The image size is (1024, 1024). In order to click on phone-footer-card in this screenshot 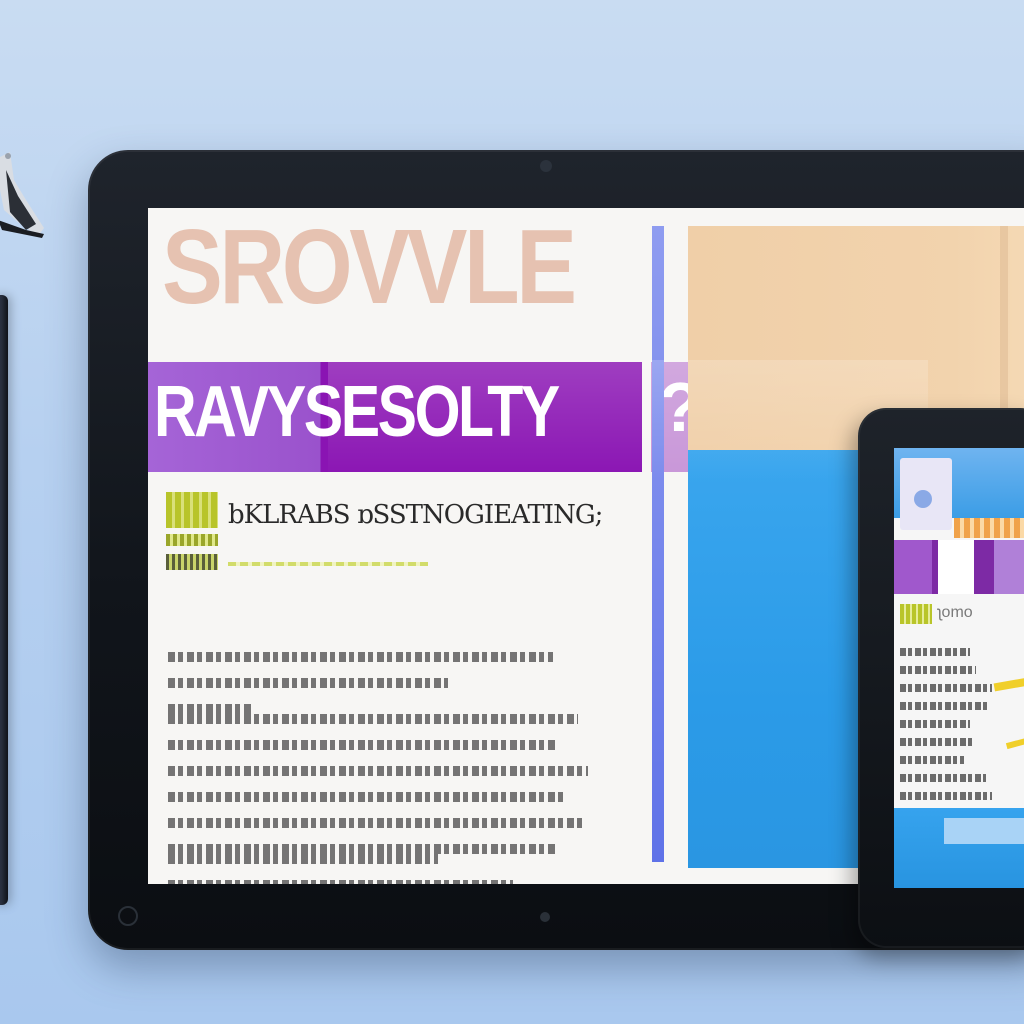, I will do `click(984, 831)`.